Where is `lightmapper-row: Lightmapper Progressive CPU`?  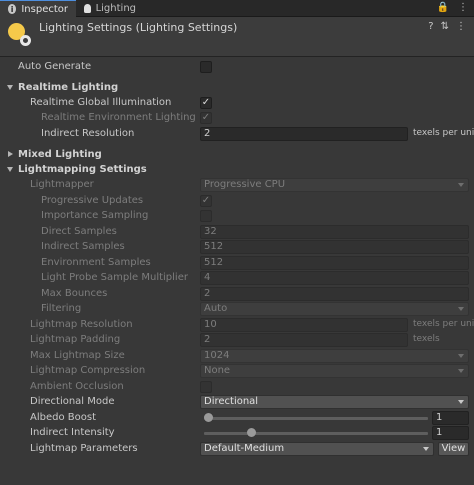
lightmapper-row: Lightmapper Progressive CPU is located at coordinates (237, 185).